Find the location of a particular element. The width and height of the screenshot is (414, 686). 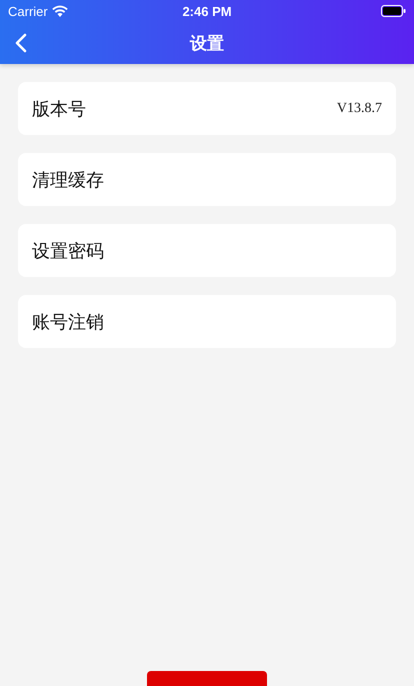

settings-item: 账号注销 is located at coordinates (207, 321).